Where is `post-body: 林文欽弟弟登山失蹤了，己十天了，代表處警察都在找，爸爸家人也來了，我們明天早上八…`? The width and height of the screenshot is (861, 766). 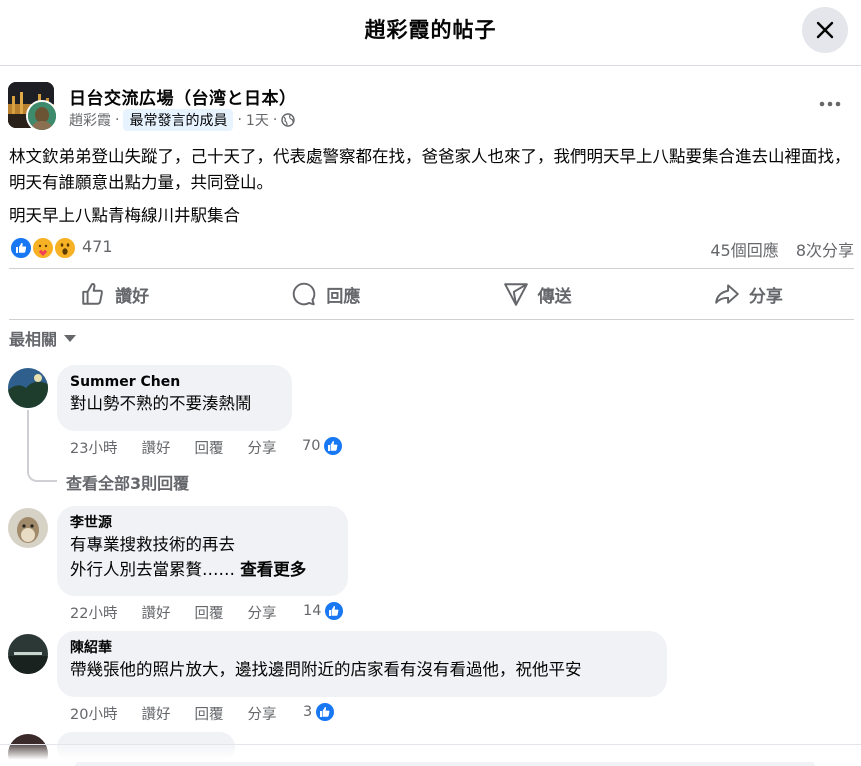 post-body: 林文欽弟弟登山失蹤了，己十天了，代表處警察都在找，爸爸家人也來了，我們明天早上八… is located at coordinates (433, 190).